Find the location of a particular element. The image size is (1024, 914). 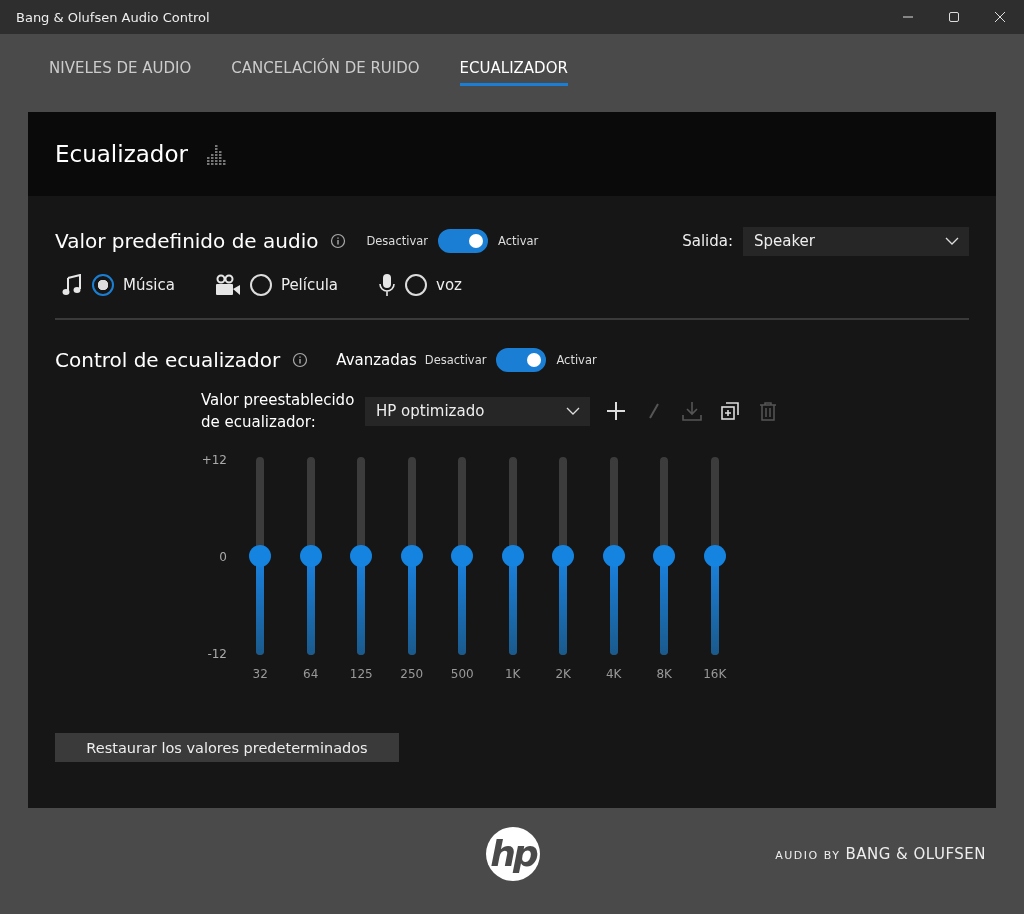

tab: CANCELACIÓN DE RUIDO is located at coordinates (325, 72).